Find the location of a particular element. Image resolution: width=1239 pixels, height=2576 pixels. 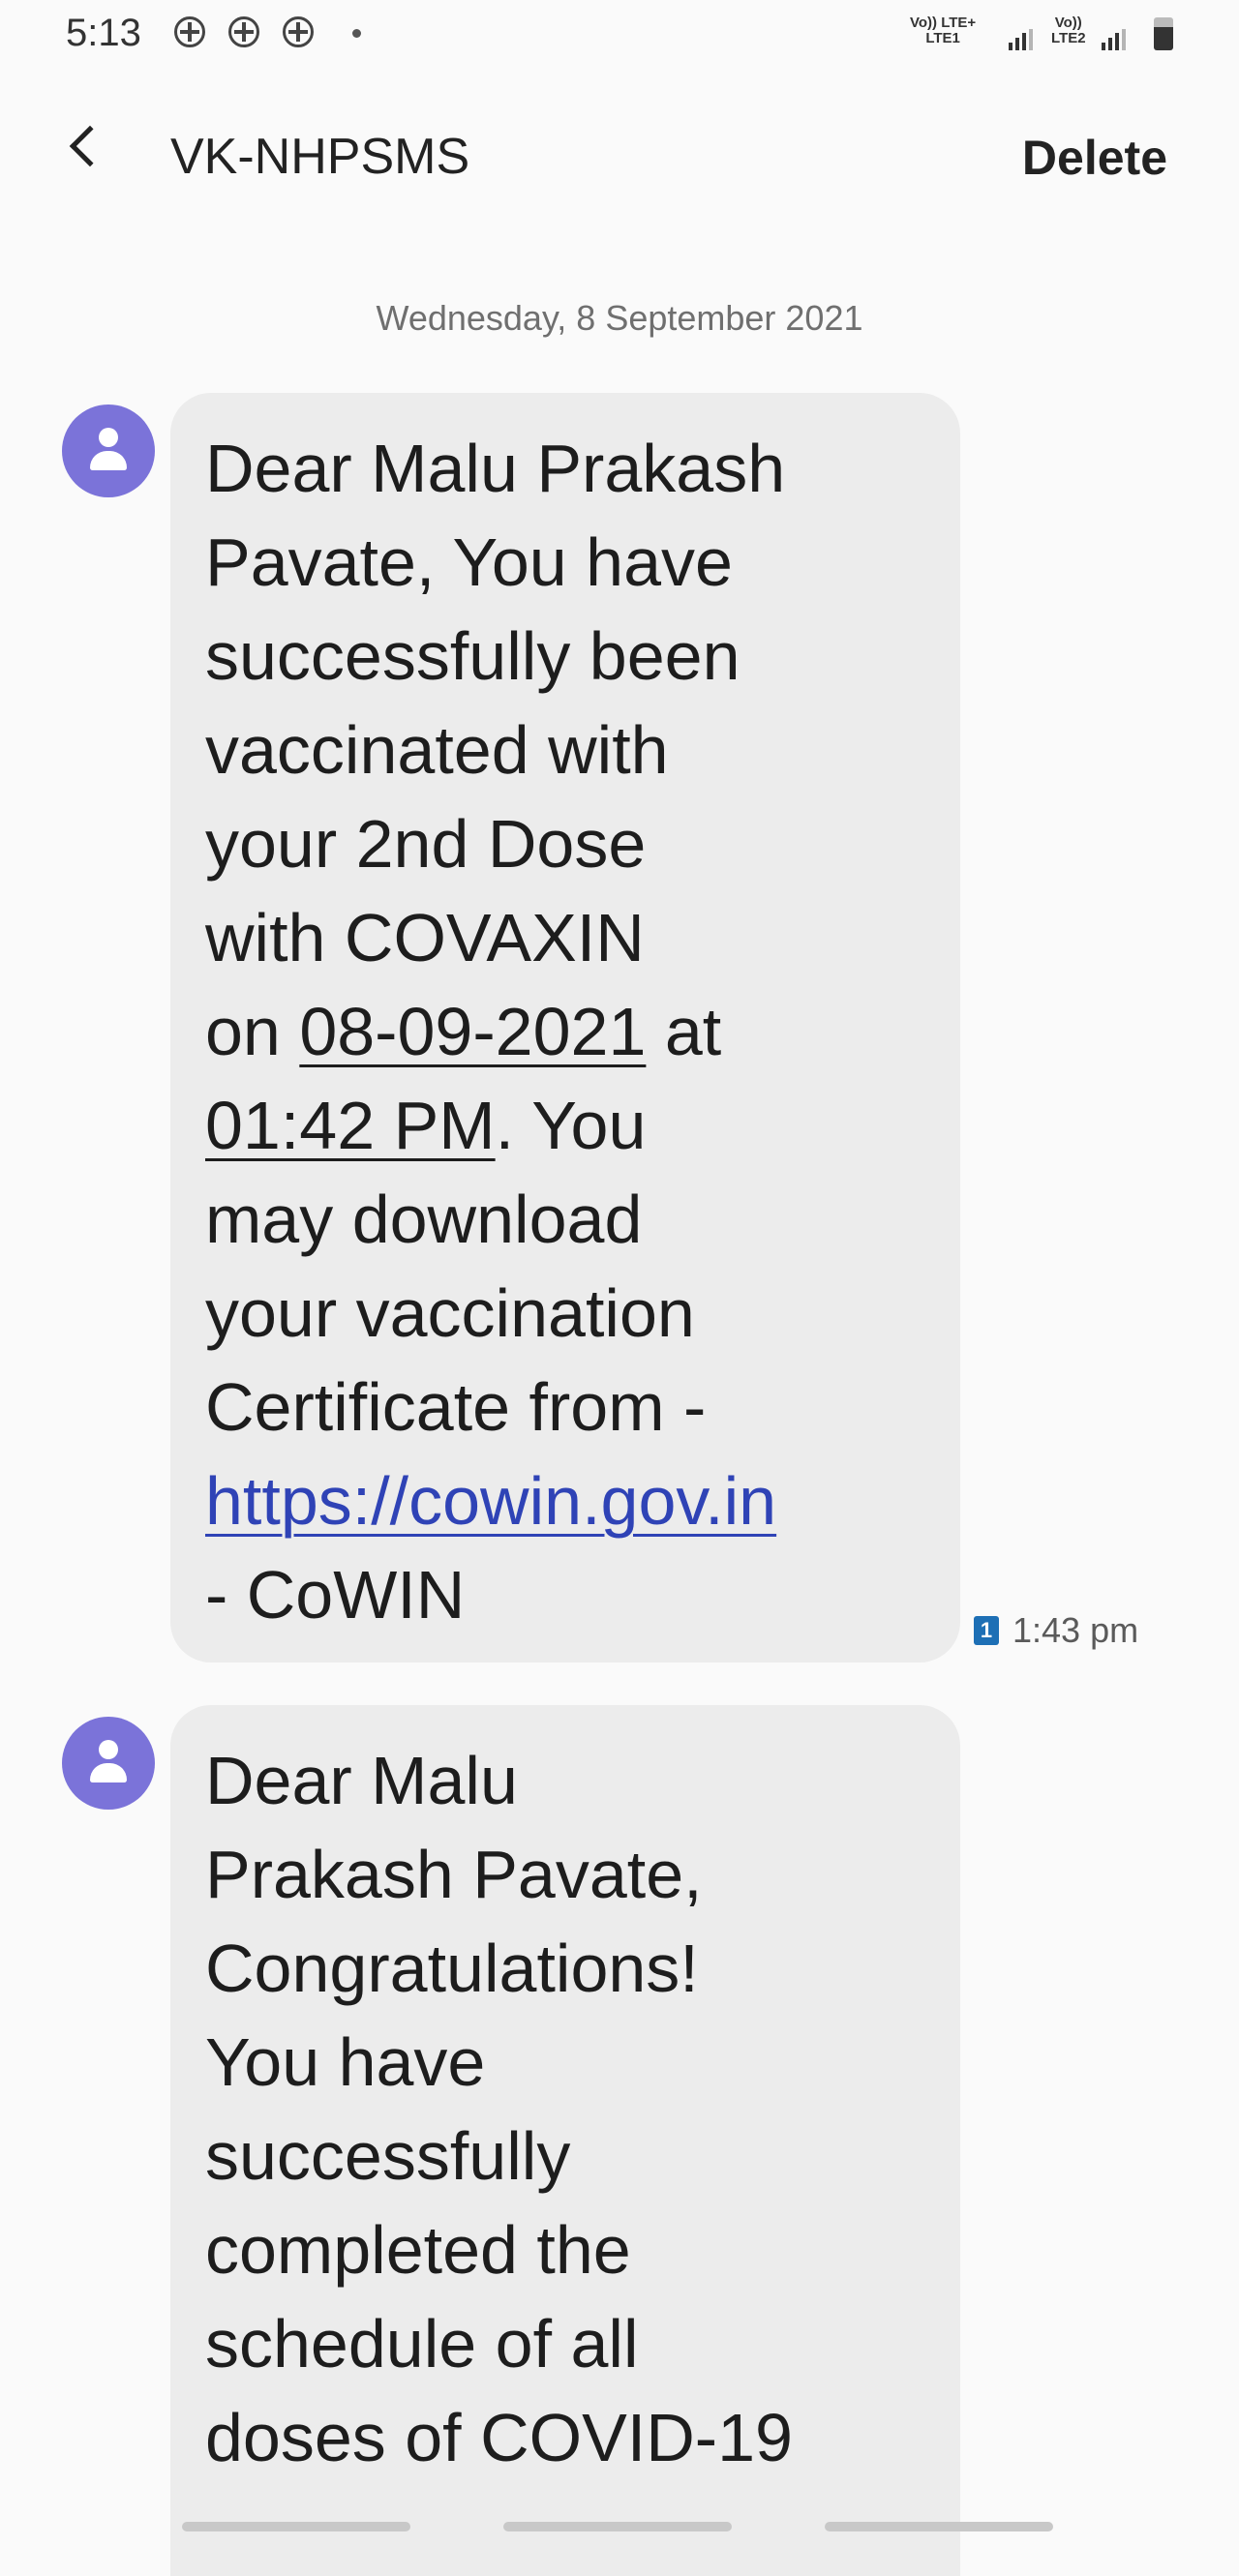

back-arrow-icon is located at coordinates (90, 146).